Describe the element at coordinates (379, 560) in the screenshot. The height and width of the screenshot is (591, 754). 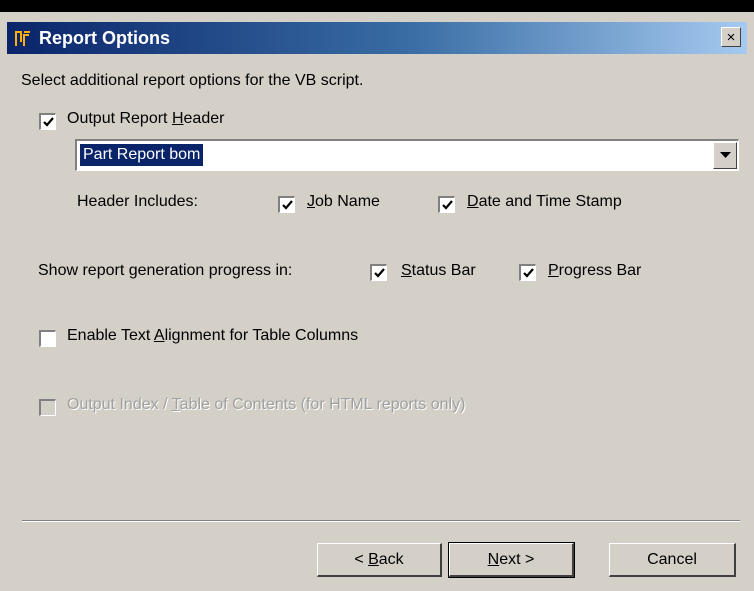
I see `back-button: < Back` at that location.